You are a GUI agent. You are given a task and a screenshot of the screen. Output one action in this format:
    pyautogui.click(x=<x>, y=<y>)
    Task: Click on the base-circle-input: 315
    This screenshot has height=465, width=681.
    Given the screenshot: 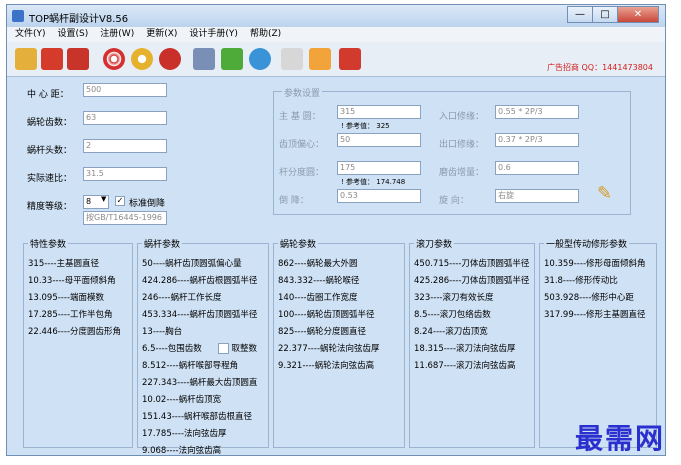 What is the action you would take?
    pyautogui.click(x=379, y=112)
    